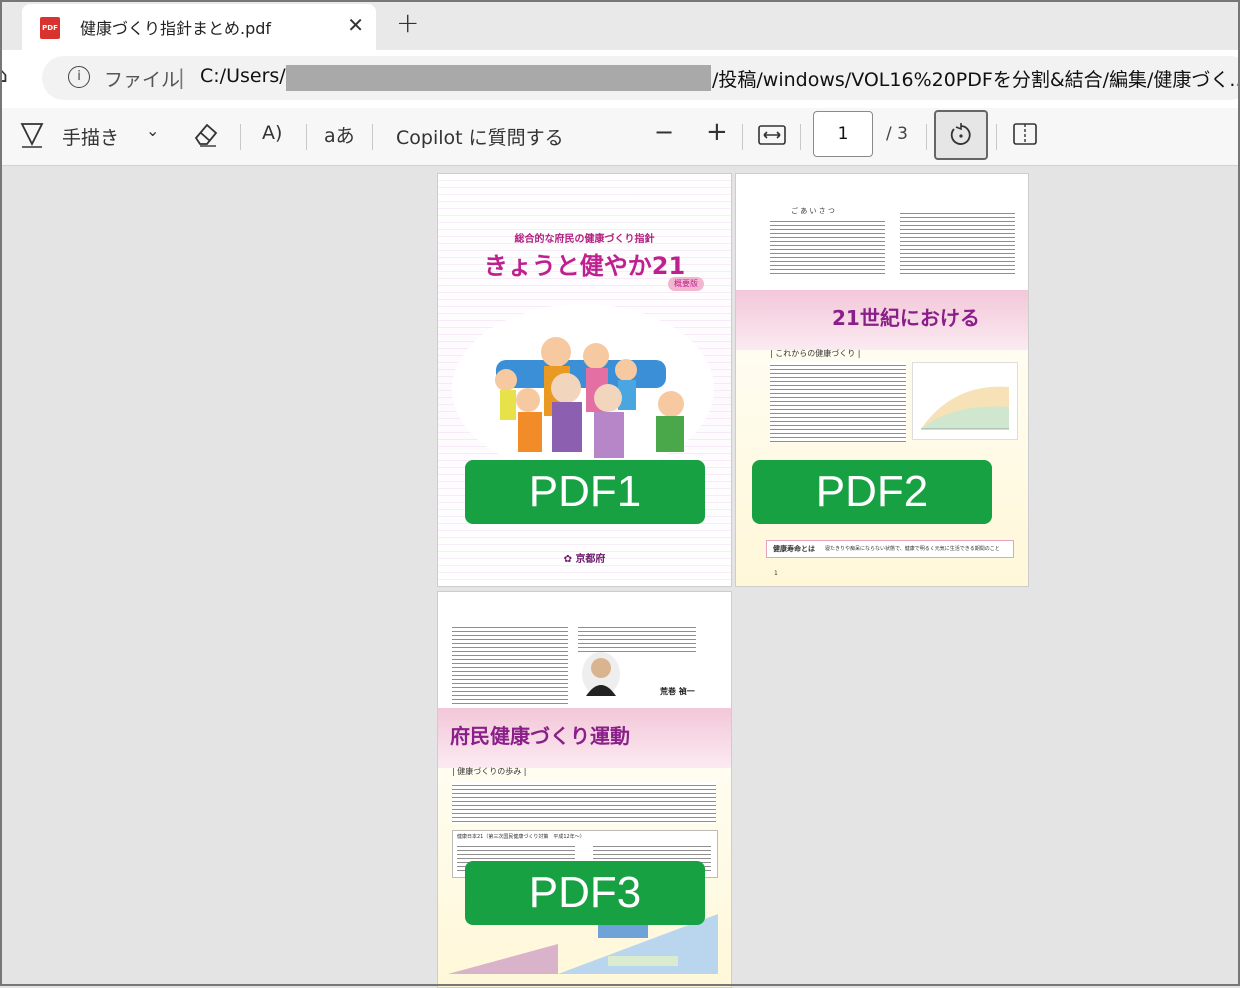 The image size is (1240, 988). Describe the element at coordinates (480, 136) in the screenshot. I see `copilot-button: Copilot に質問する` at that location.